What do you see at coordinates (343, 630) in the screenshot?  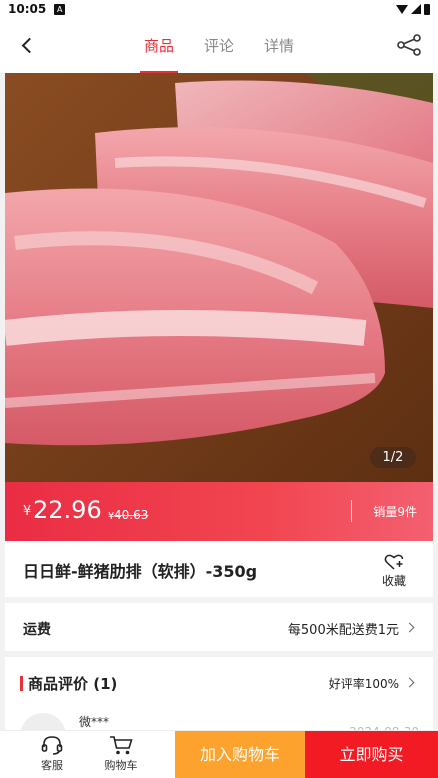 I see `shipping-value: 每500米配送费1元` at bounding box center [343, 630].